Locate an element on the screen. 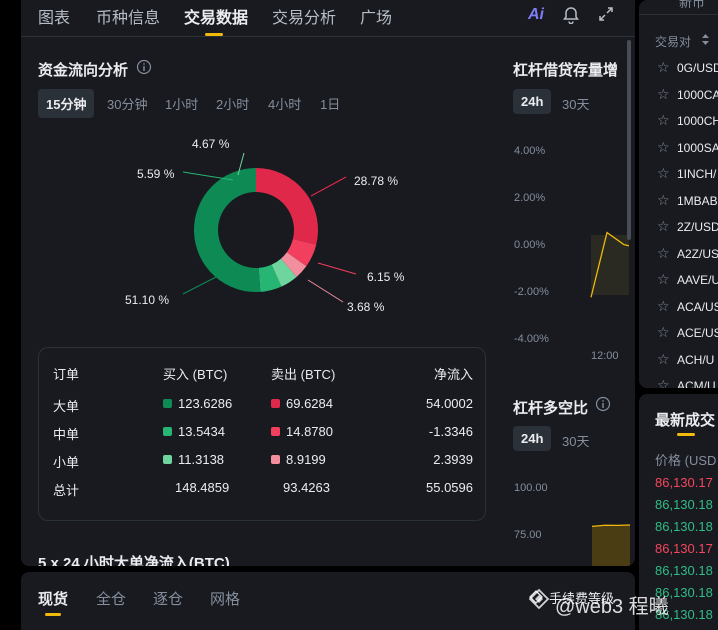 The height and width of the screenshot is (630, 718). table-header-net: 净流入 is located at coordinates (453, 374).